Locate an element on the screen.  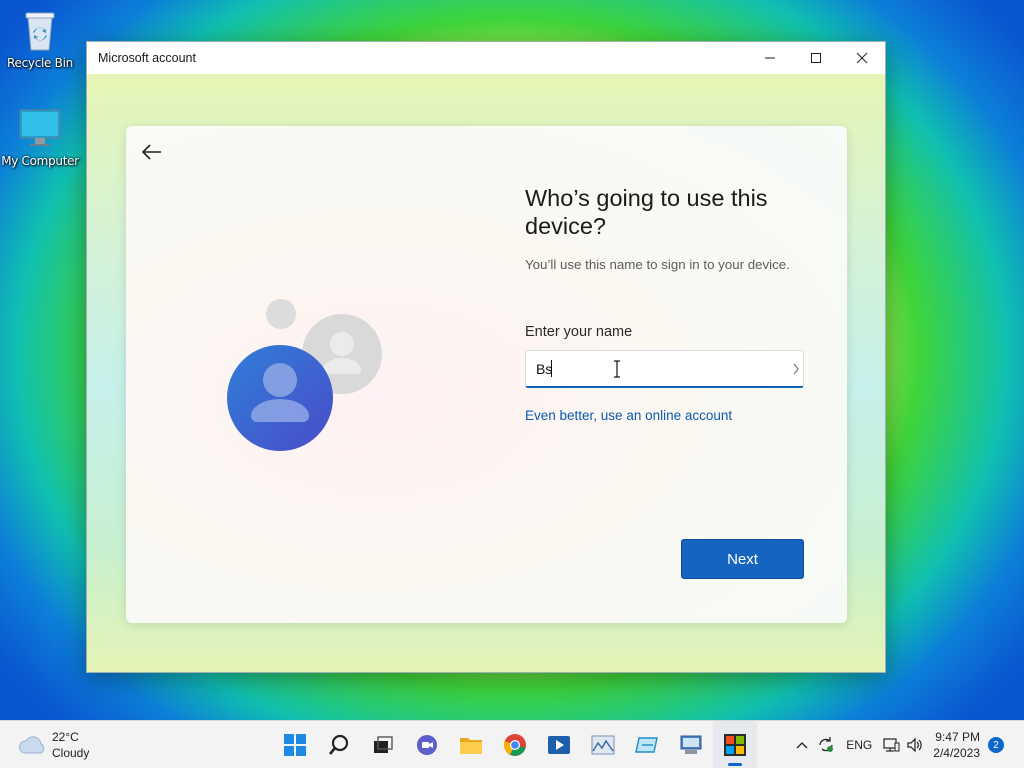
task-view-button is located at coordinates (383, 744).